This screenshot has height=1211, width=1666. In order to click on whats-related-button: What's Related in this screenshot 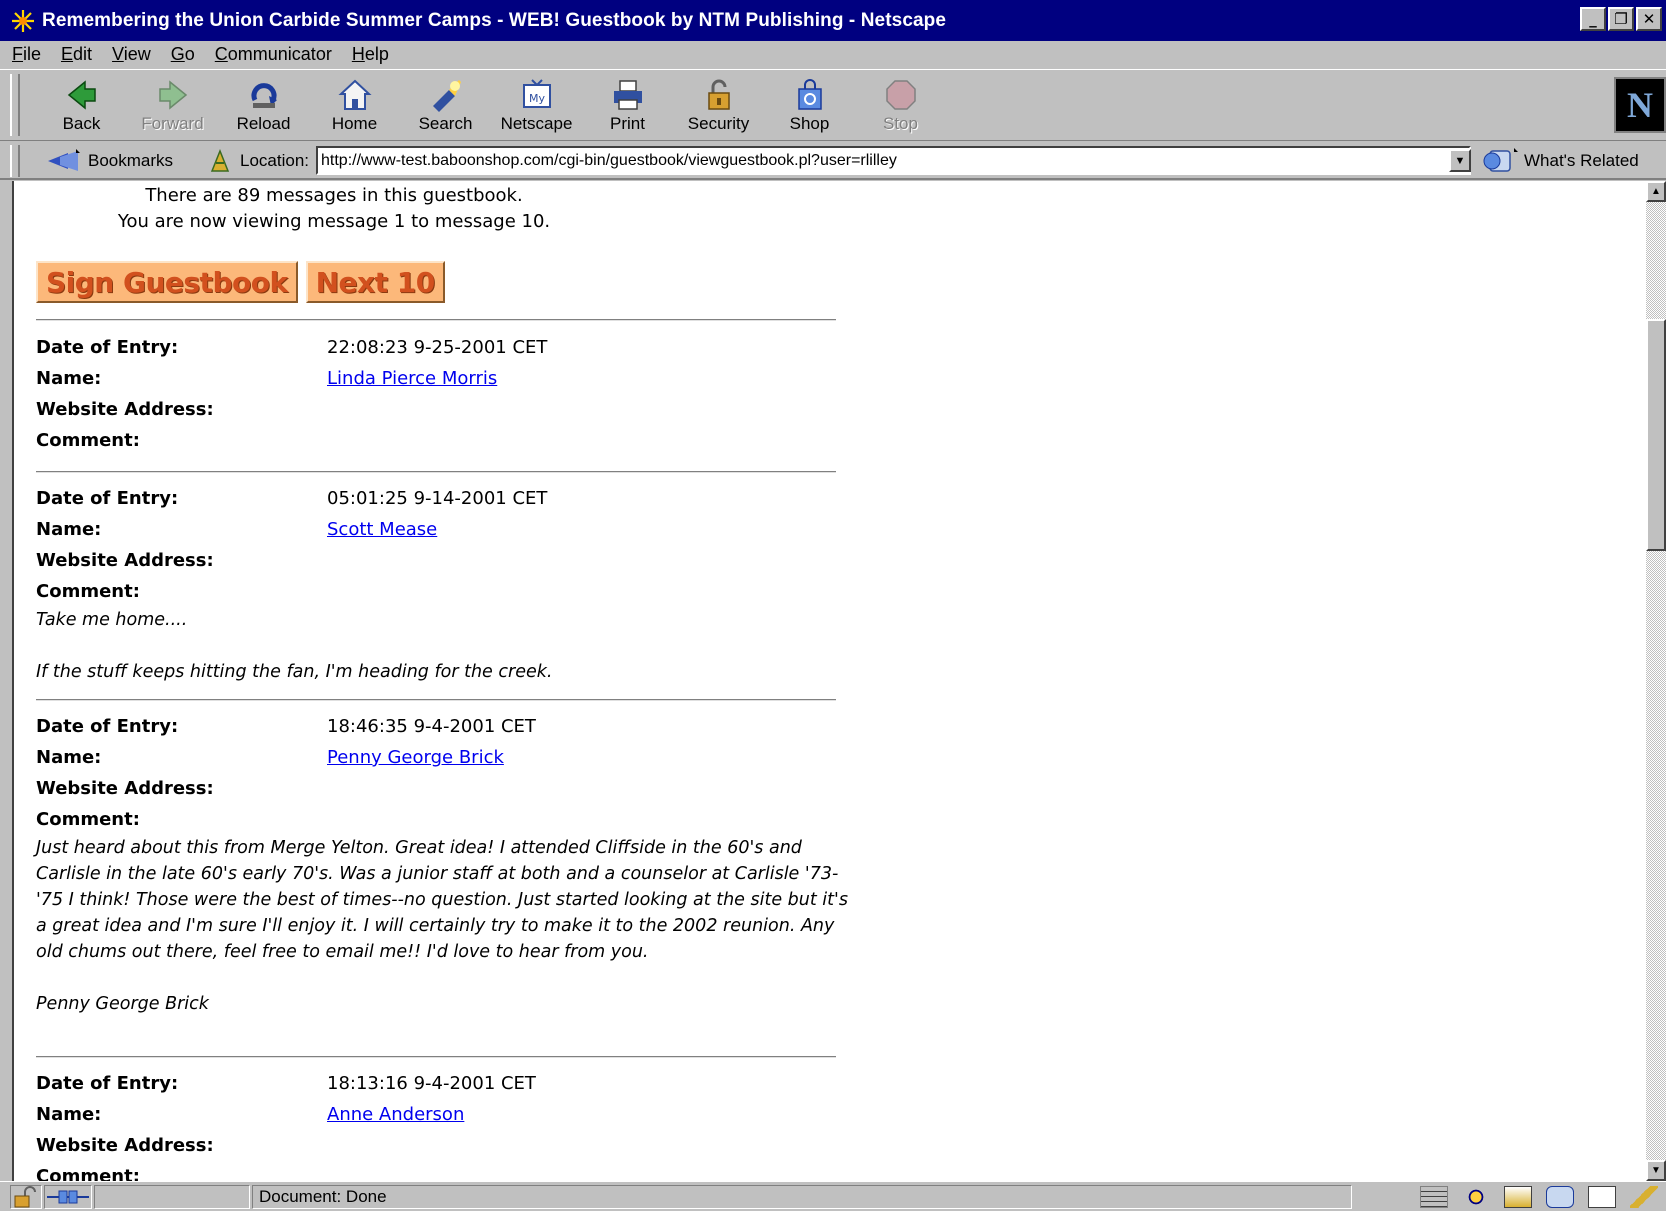, I will do `click(1560, 161)`.